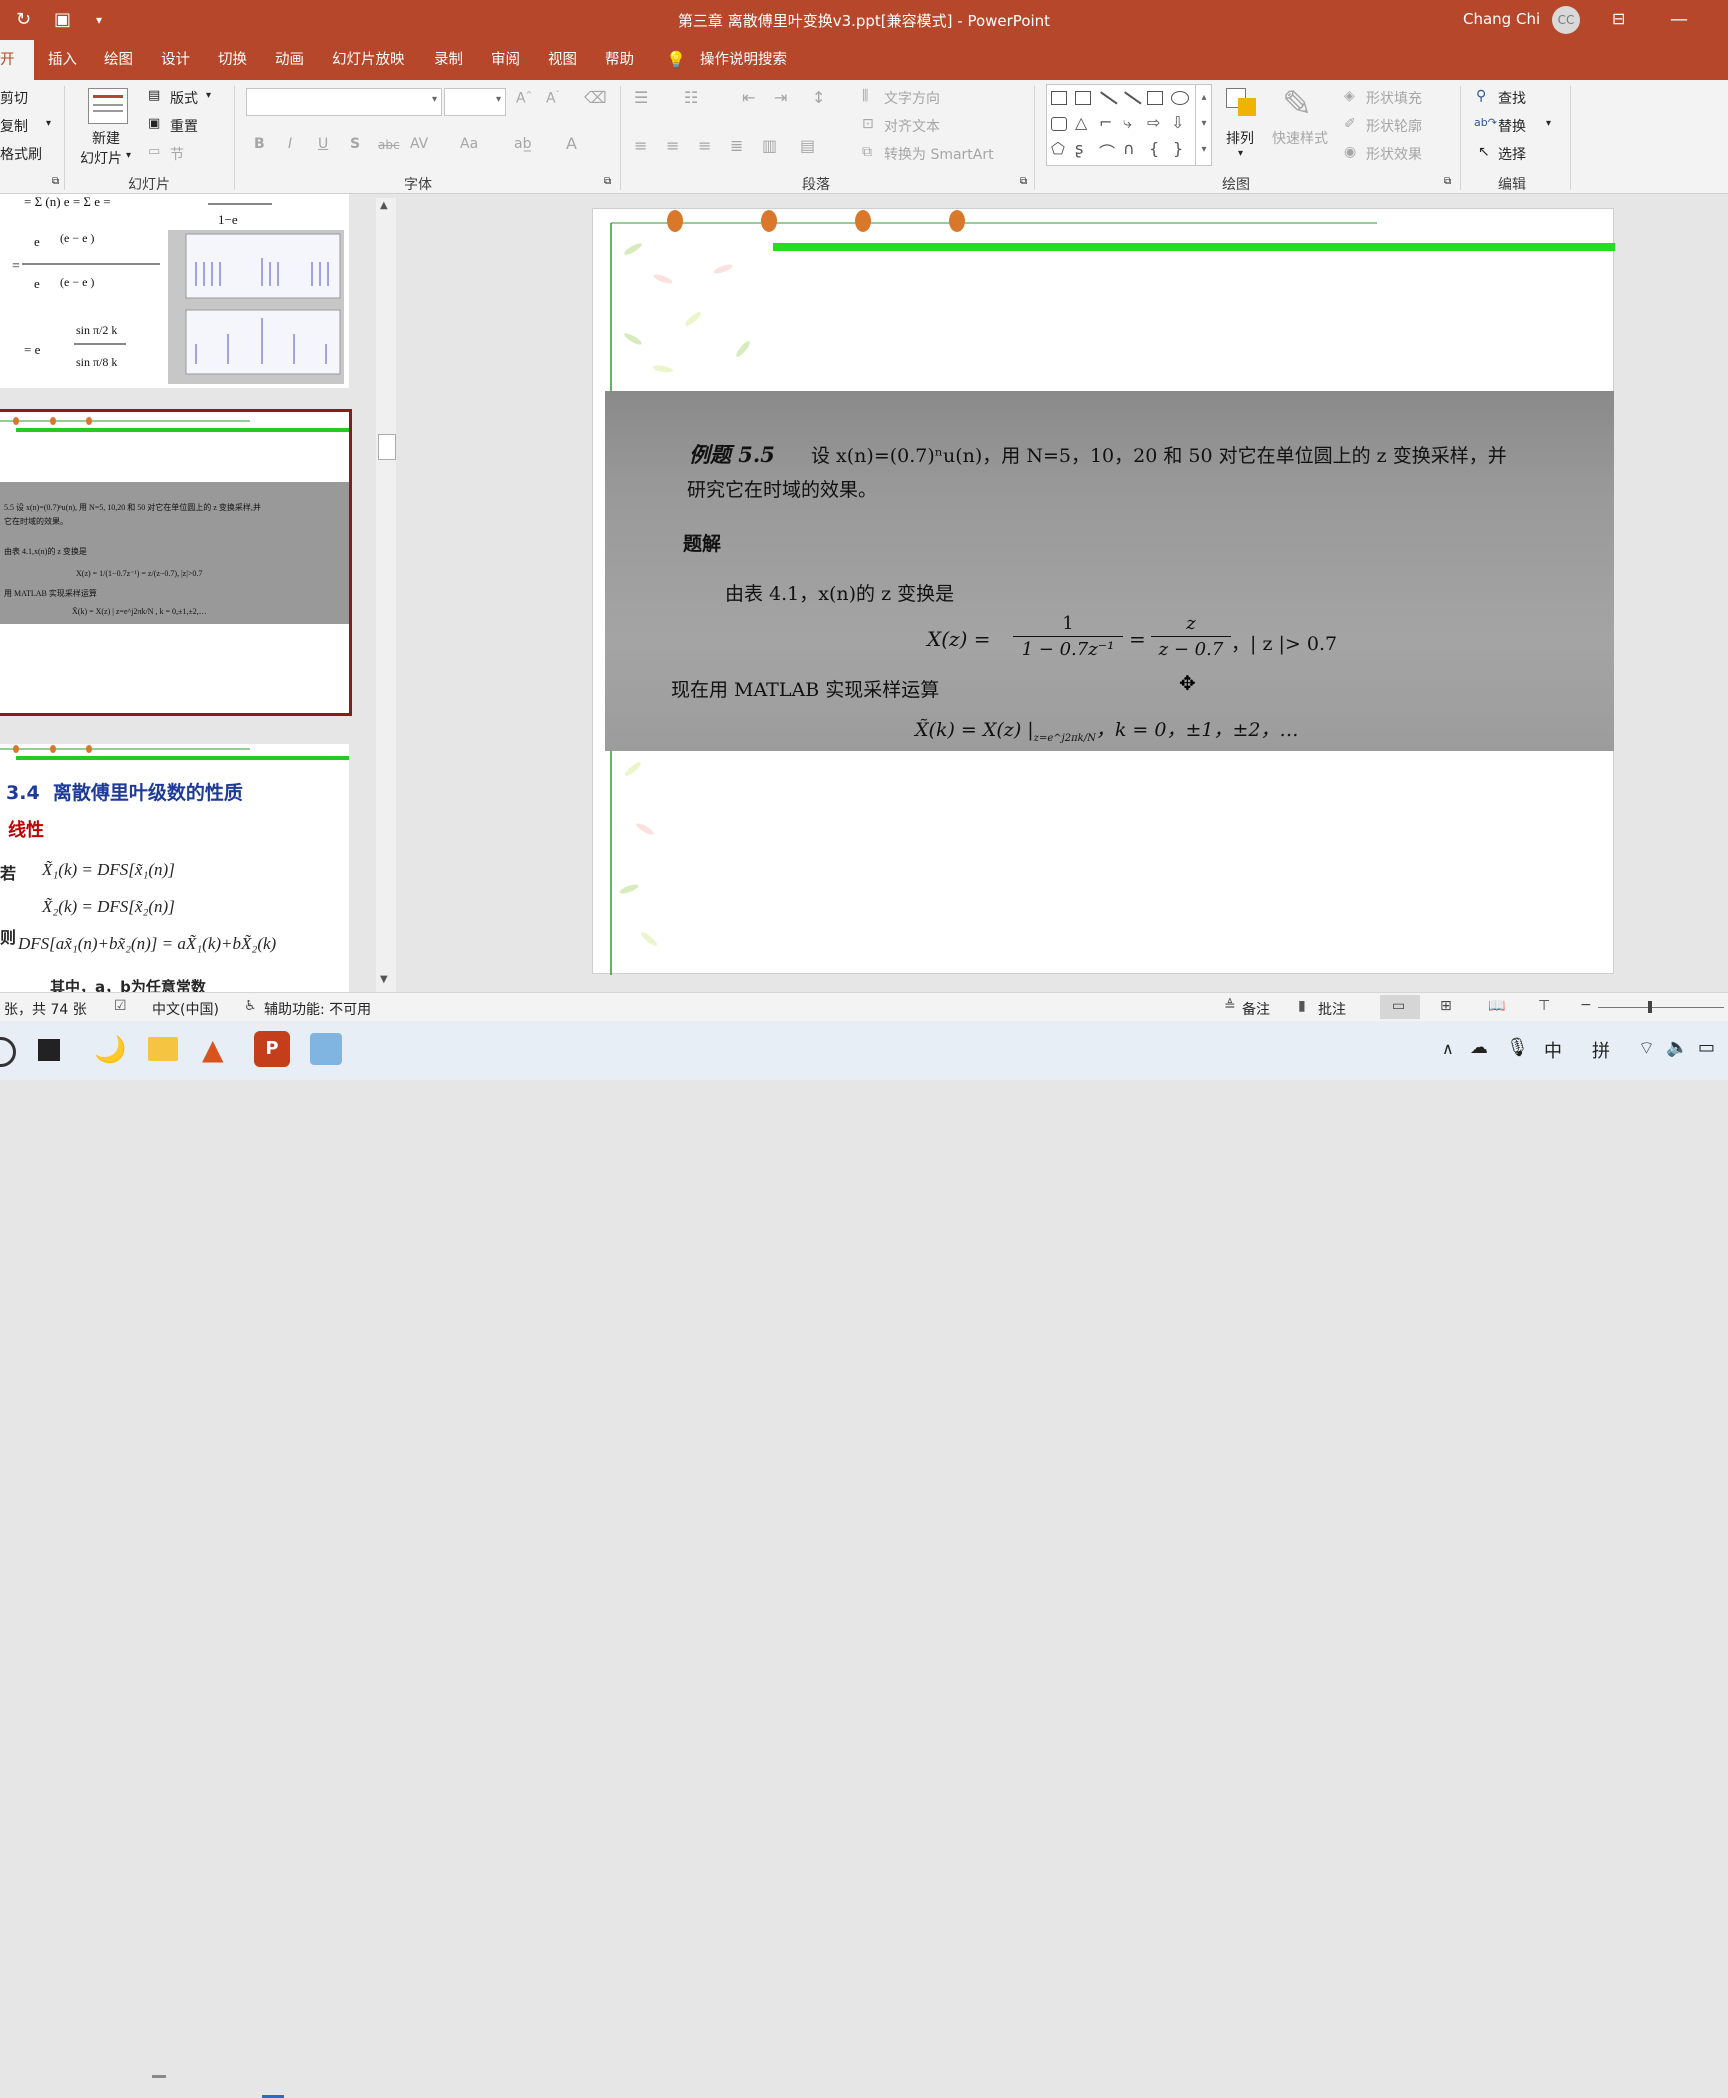 The height and width of the screenshot is (2098, 1728). I want to click on copy-button: 复制, so click(14, 126).